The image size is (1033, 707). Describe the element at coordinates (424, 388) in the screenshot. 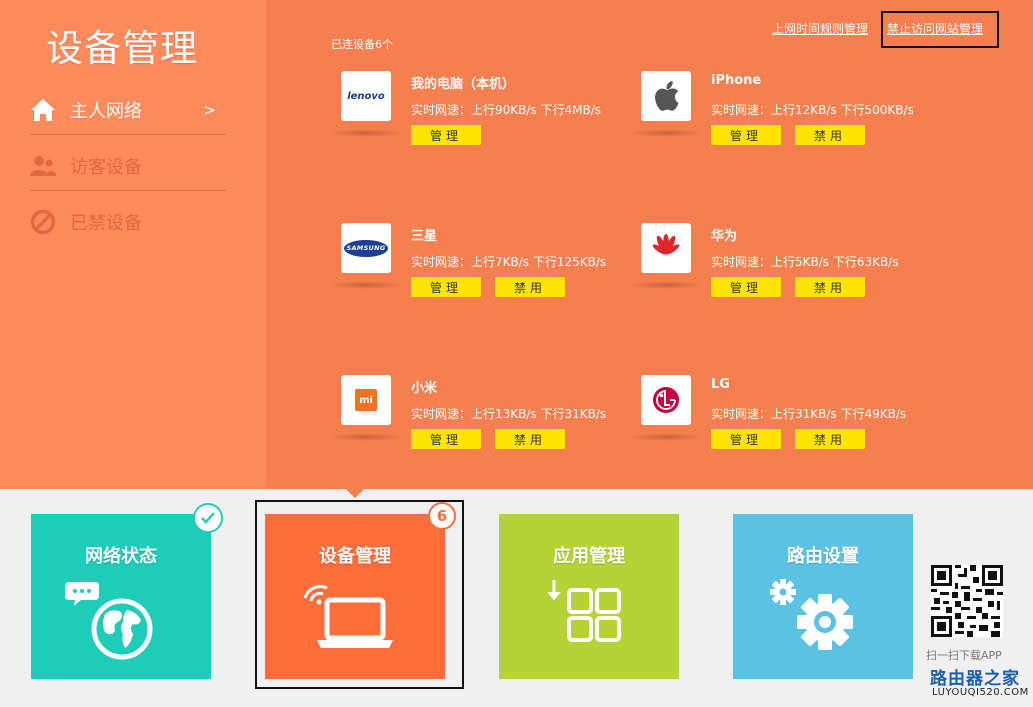

I see `device-name: 小米` at that location.